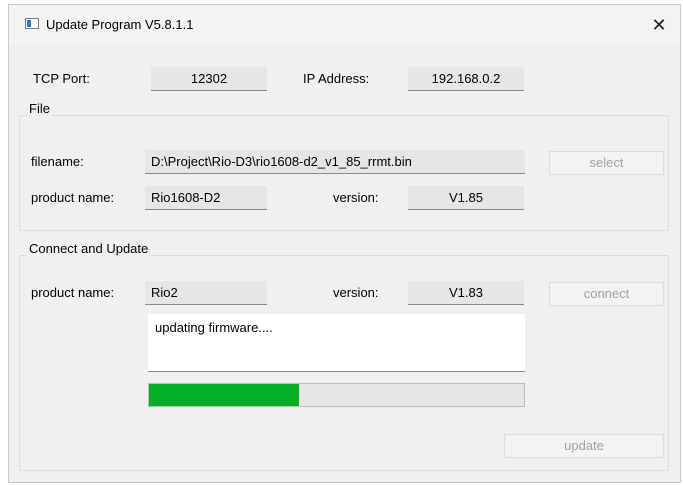  I want to click on device-product-name-label: product name:, so click(73, 292).